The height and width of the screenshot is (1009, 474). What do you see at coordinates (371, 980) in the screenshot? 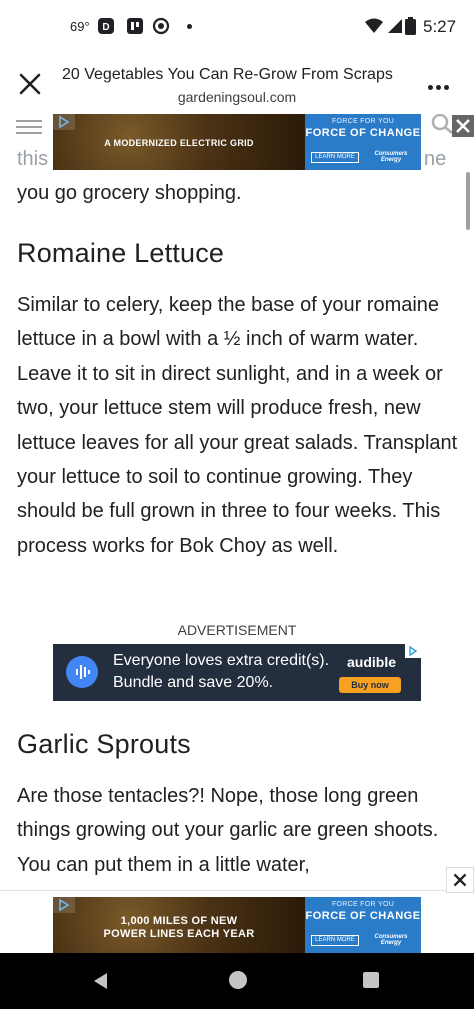
I see `recent-apps-icon` at bounding box center [371, 980].